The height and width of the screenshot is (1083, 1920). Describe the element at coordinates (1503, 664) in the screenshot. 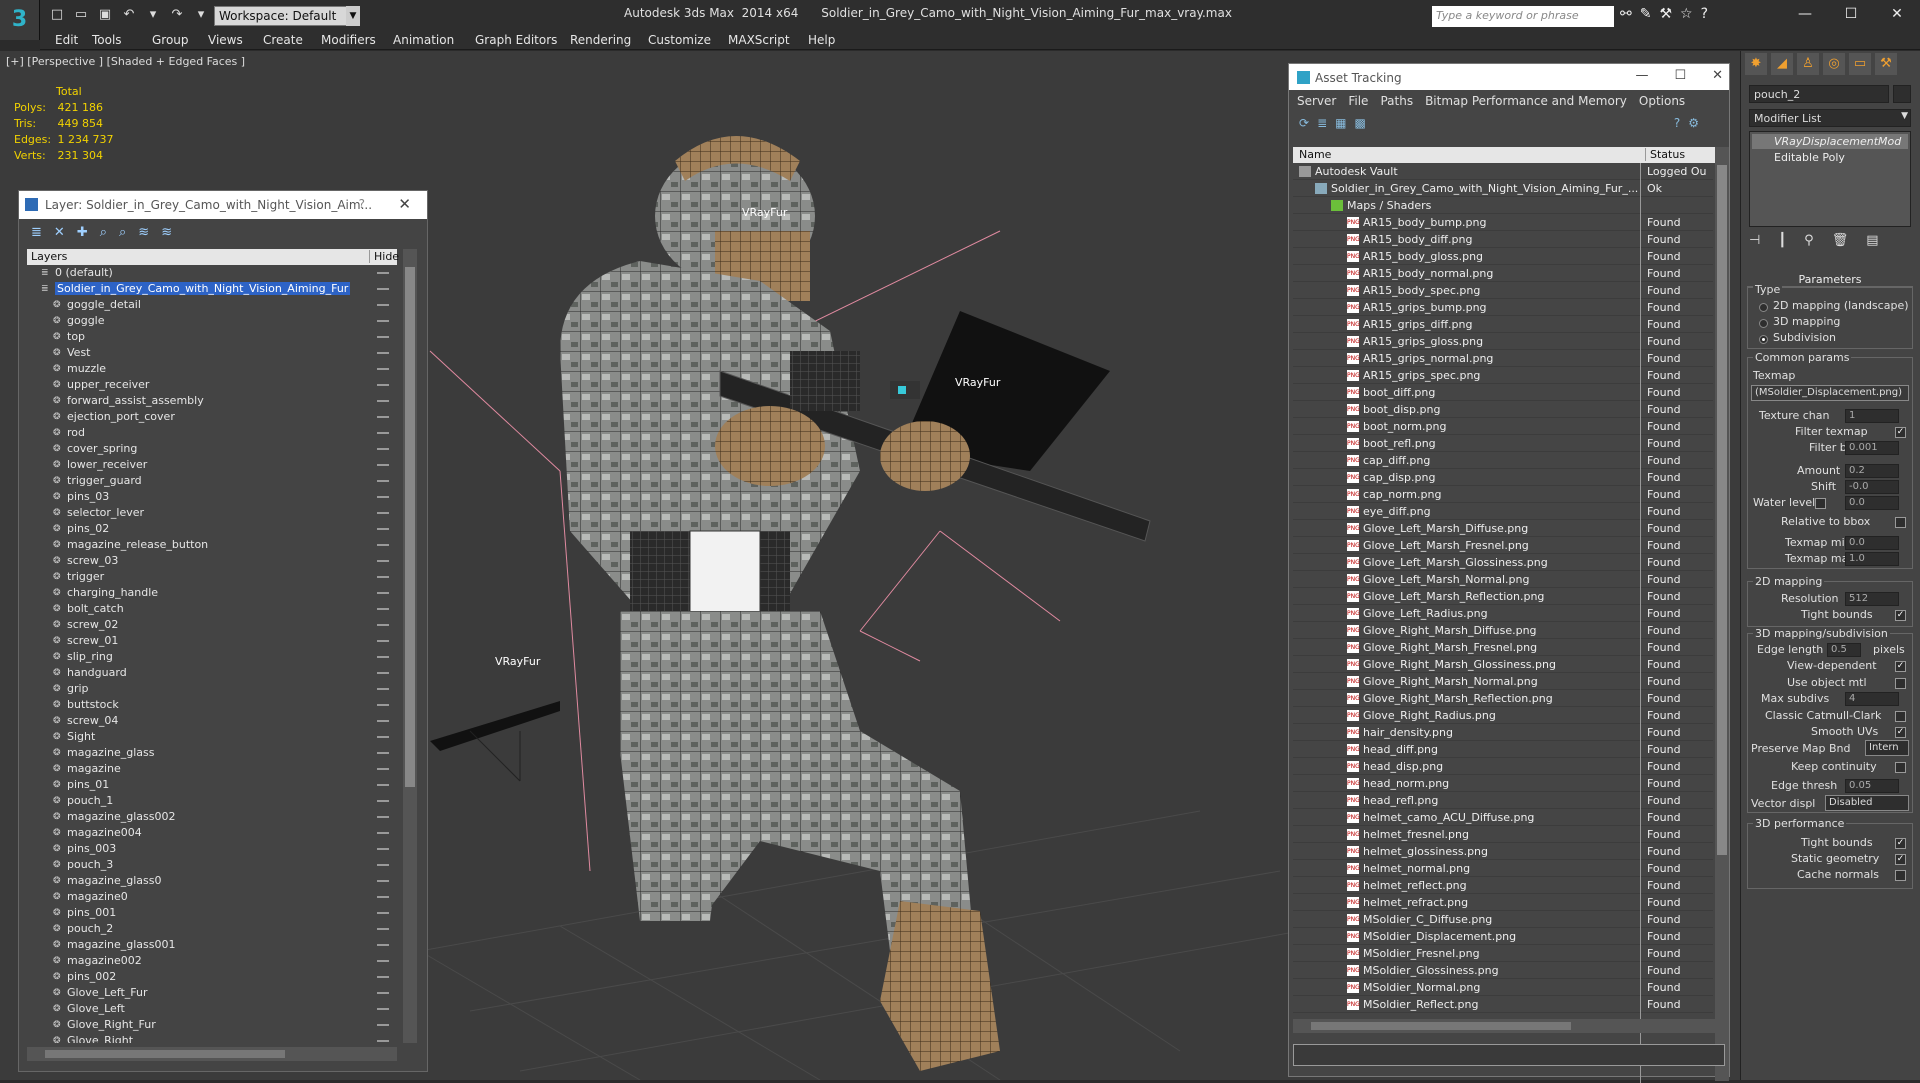

I see `asset-row: PNG Glove_Right_Marsh_Glossiness.png Found` at that location.